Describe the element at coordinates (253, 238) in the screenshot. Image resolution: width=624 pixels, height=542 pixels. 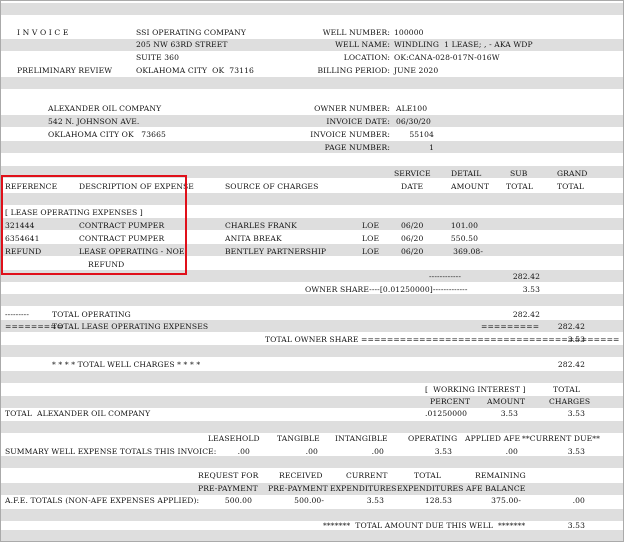
I see `row-source: ANITA BREAK` at that location.